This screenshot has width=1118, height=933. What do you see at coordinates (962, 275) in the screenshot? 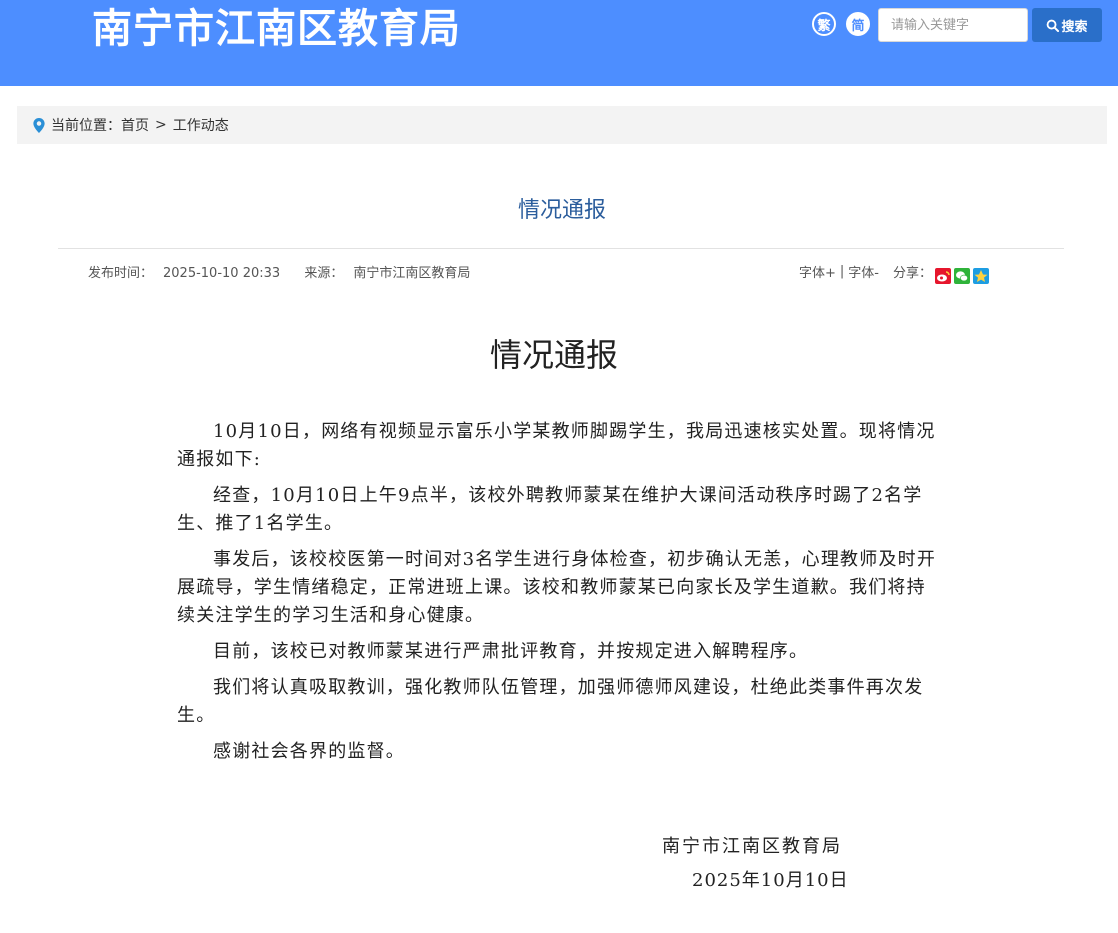
I see `wechat-icon` at bounding box center [962, 275].